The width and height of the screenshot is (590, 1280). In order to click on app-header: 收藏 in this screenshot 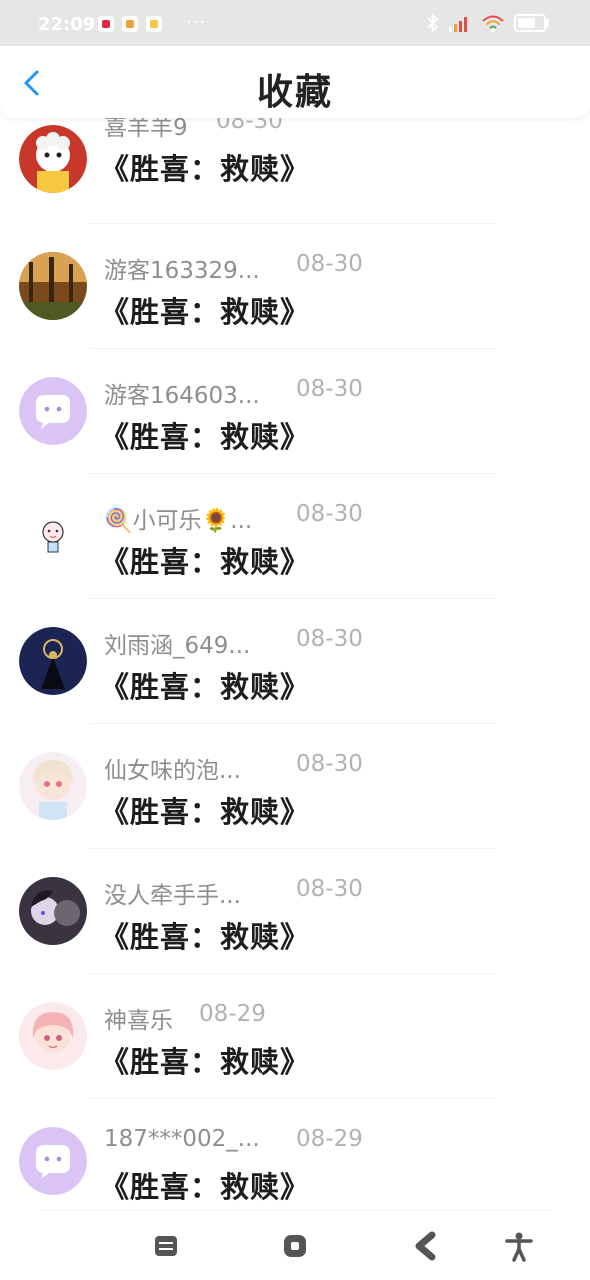, I will do `click(295, 82)`.